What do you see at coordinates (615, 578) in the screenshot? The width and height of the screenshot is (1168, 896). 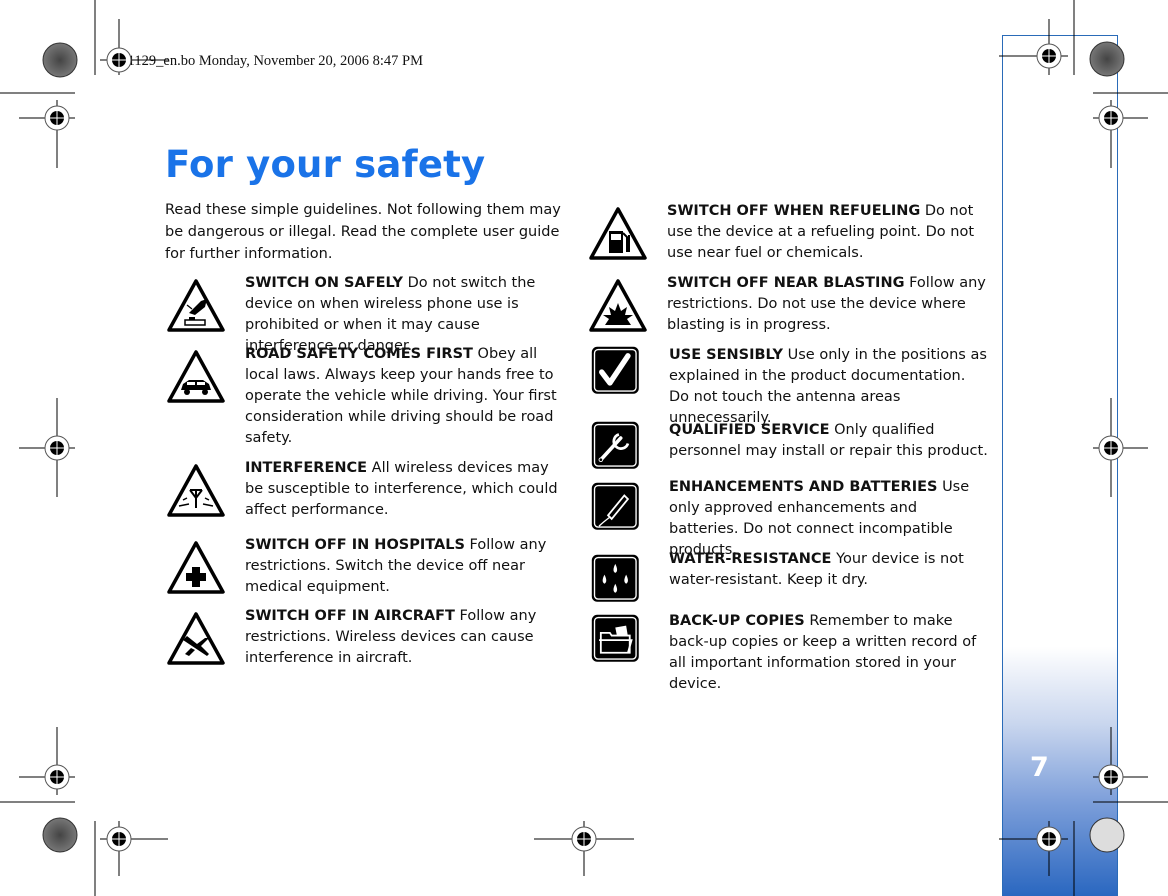 I see `water-drops-icon` at bounding box center [615, 578].